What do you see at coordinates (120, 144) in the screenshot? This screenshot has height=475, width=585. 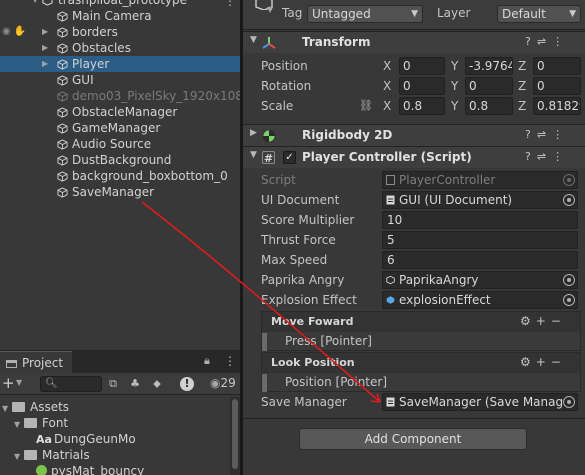 I see `hierarchy-item: Audio Source` at bounding box center [120, 144].